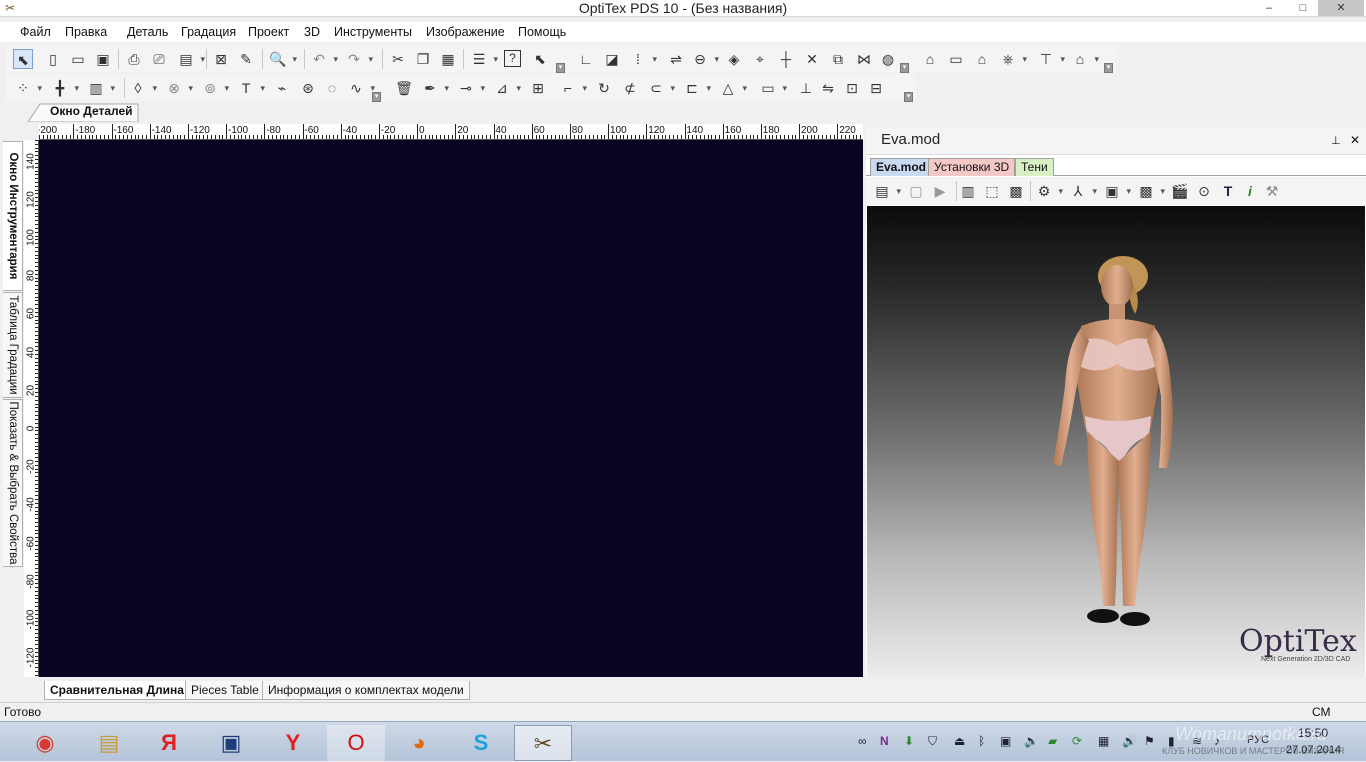 The image size is (1366, 762). Describe the element at coordinates (1250, 191) in the screenshot. I see `info-icon: i` at that location.